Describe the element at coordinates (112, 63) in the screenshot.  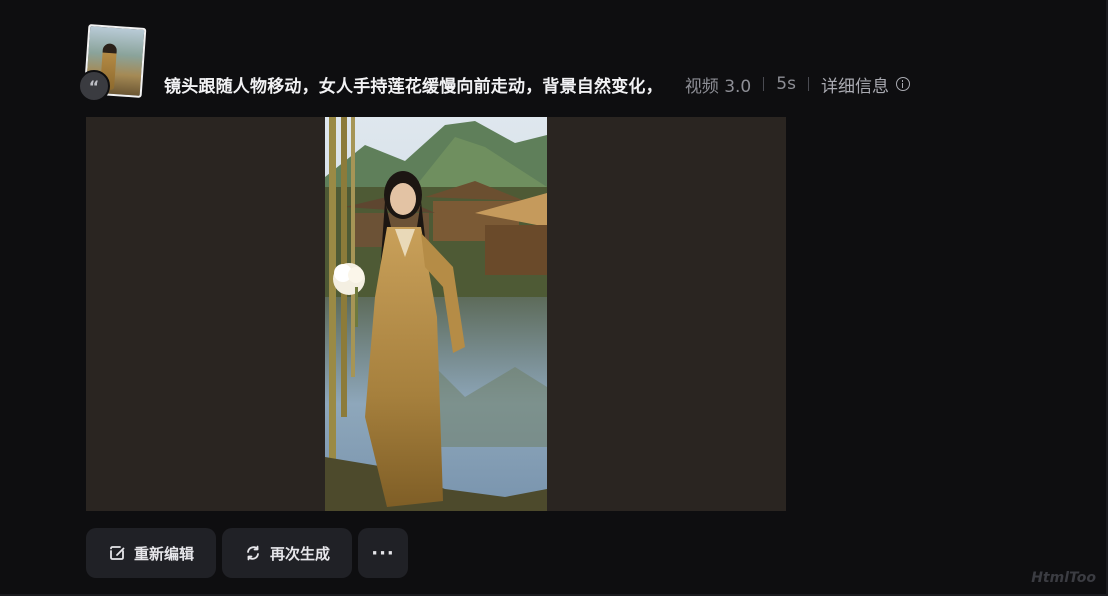
I see `reference-thumbnail: “` at that location.